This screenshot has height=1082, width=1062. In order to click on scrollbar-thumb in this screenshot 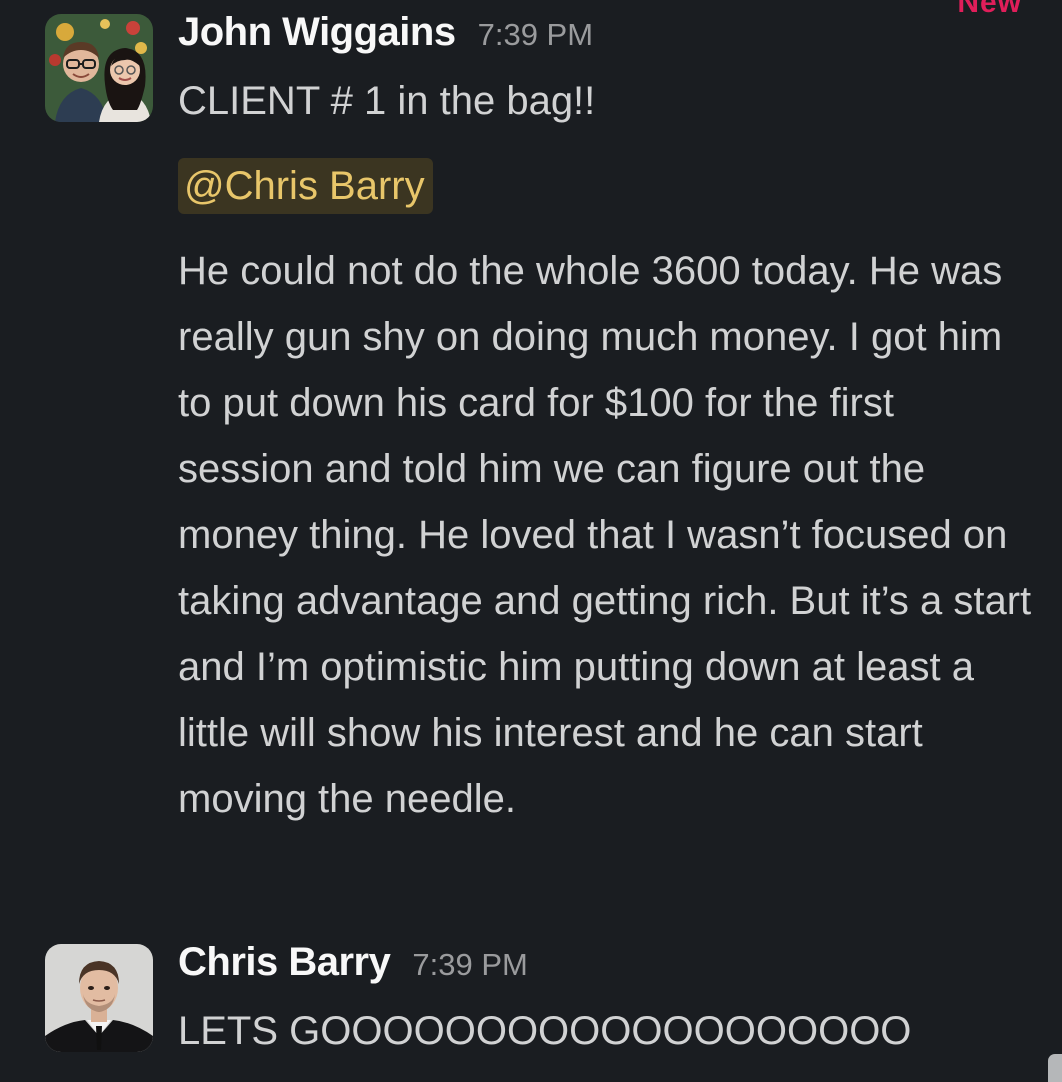, I will do `click(1055, 1068)`.